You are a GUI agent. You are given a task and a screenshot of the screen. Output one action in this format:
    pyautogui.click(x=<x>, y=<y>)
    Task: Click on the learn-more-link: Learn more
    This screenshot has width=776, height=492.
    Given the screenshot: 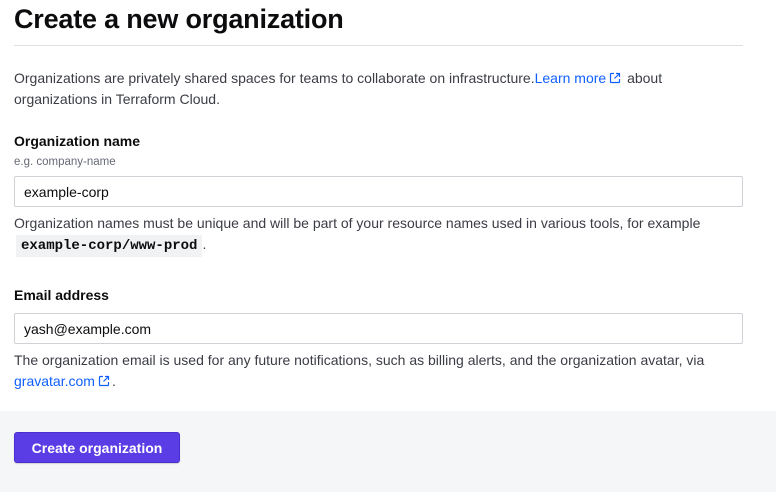 What is the action you would take?
    pyautogui.click(x=579, y=78)
    